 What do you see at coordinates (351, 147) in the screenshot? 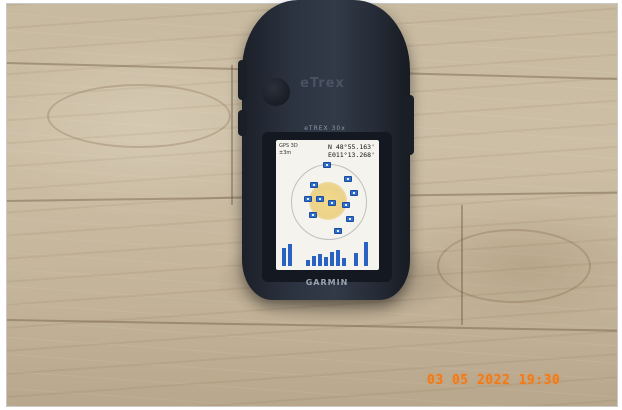
I see `latitude-readout: N 48°55.163'` at bounding box center [351, 147].